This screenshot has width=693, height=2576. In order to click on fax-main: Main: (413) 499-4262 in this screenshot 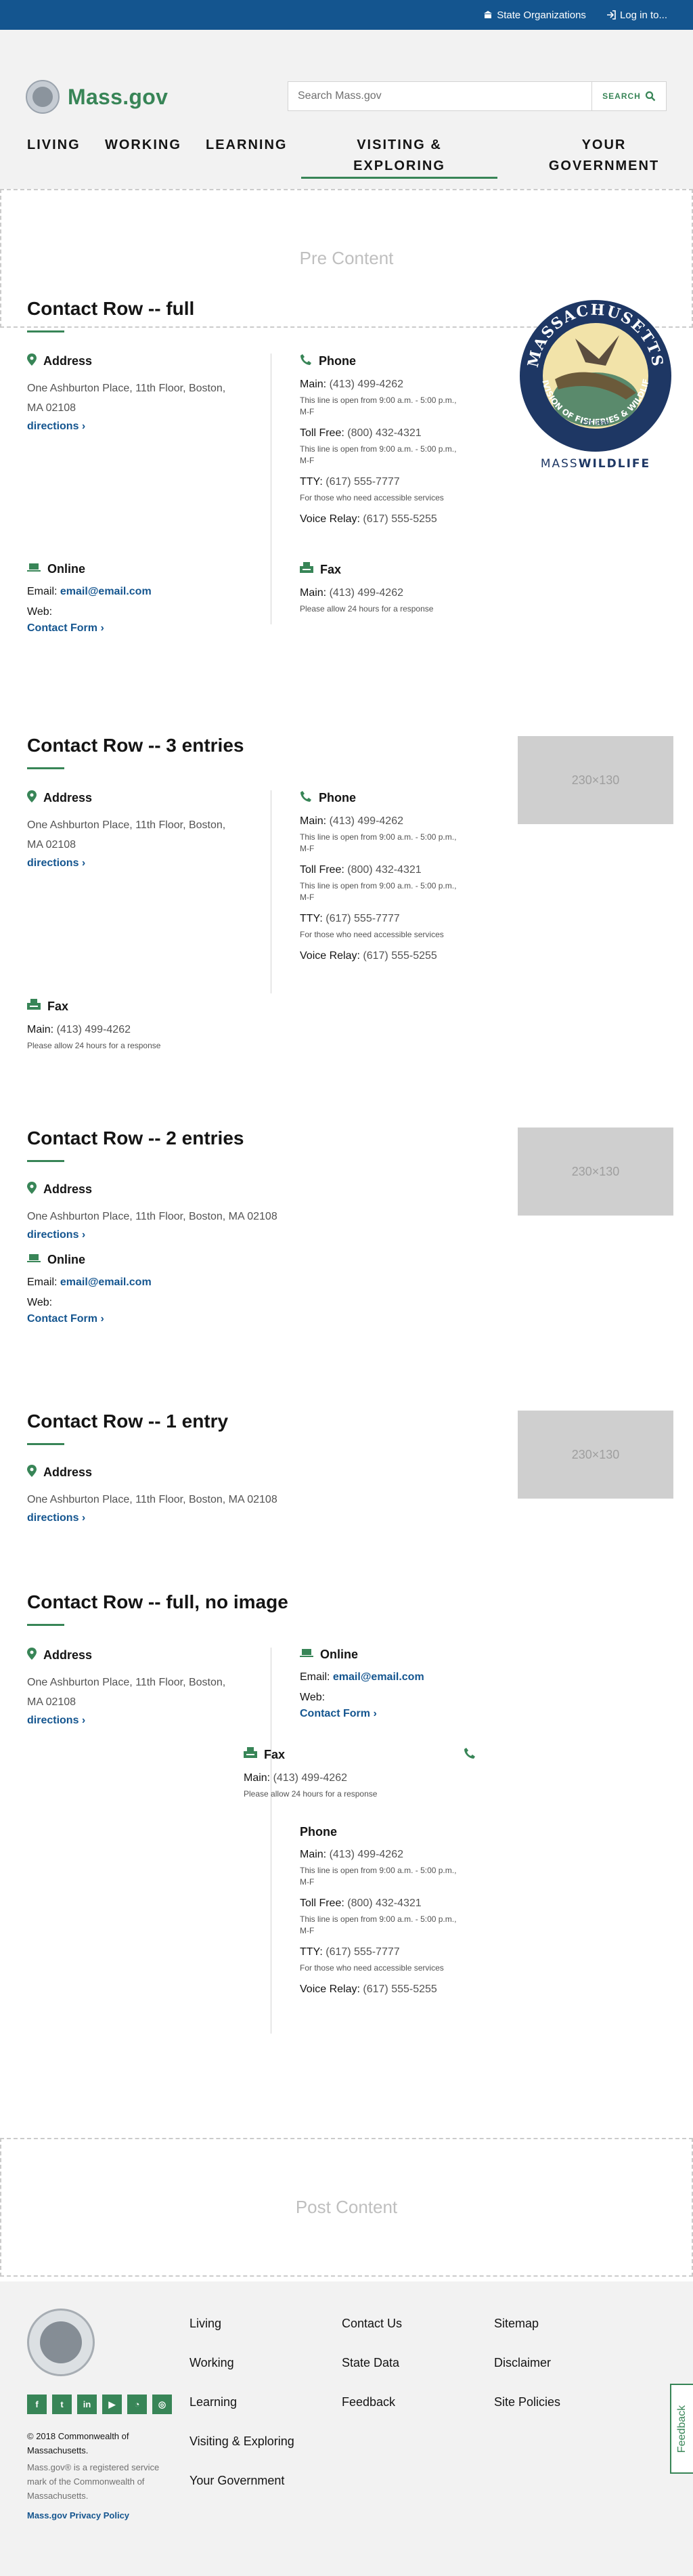, I will do `click(351, 593)`.